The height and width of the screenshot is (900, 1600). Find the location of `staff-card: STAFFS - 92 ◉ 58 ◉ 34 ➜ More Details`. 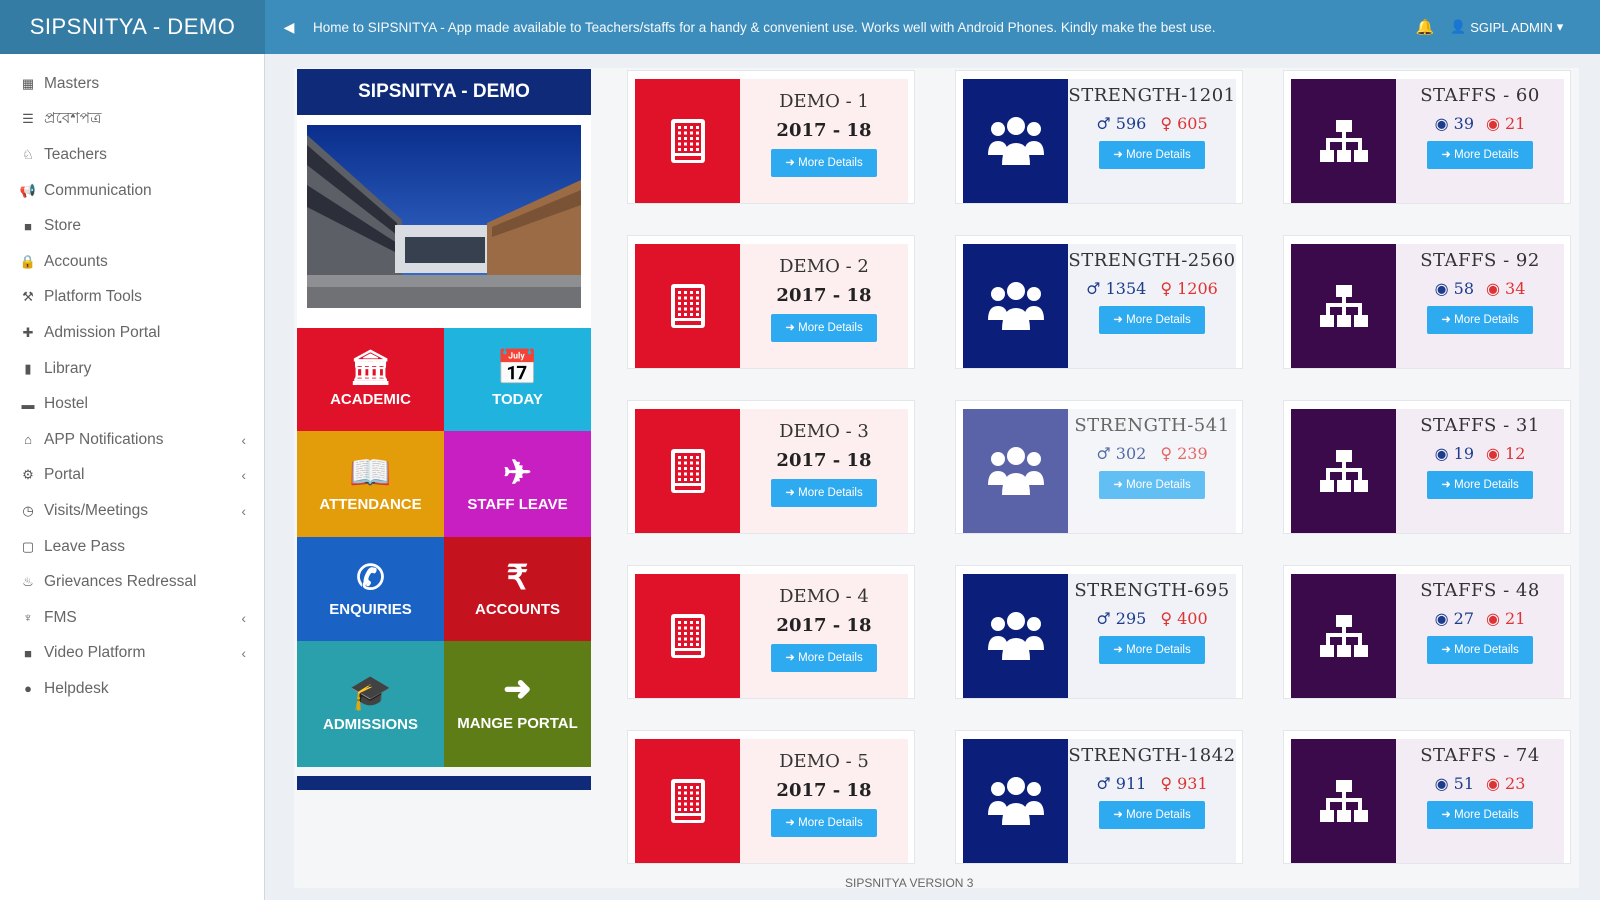

staff-card: STAFFS - 92 ◉ 58 ◉ 34 ➜ More Details is located at coordinates (1427, 302).